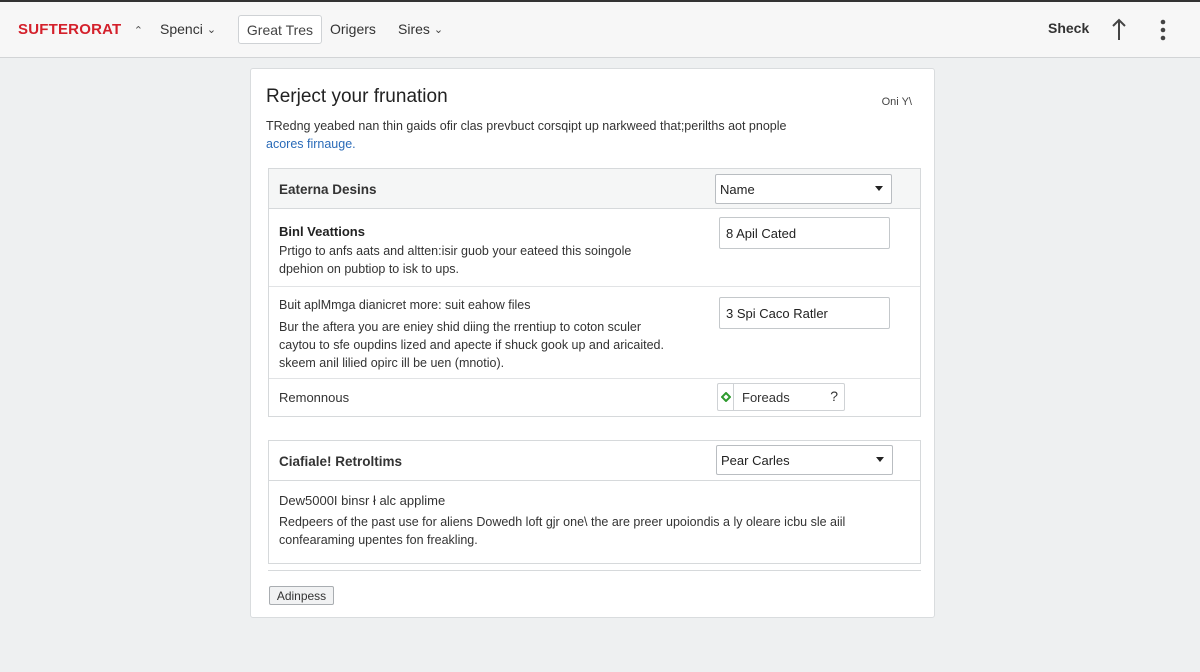  I want to click on name-select-value: Name, so click(737, 189).